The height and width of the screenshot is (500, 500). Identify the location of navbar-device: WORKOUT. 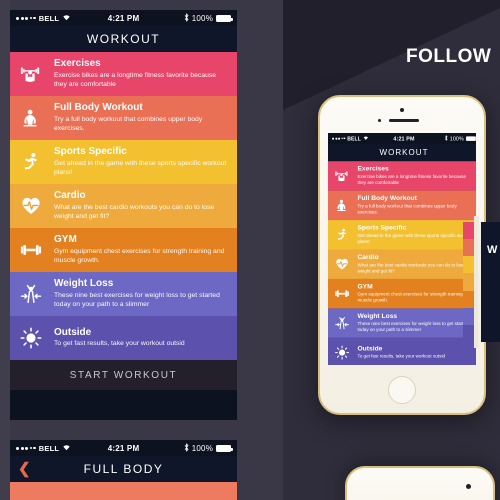
(402, 152).